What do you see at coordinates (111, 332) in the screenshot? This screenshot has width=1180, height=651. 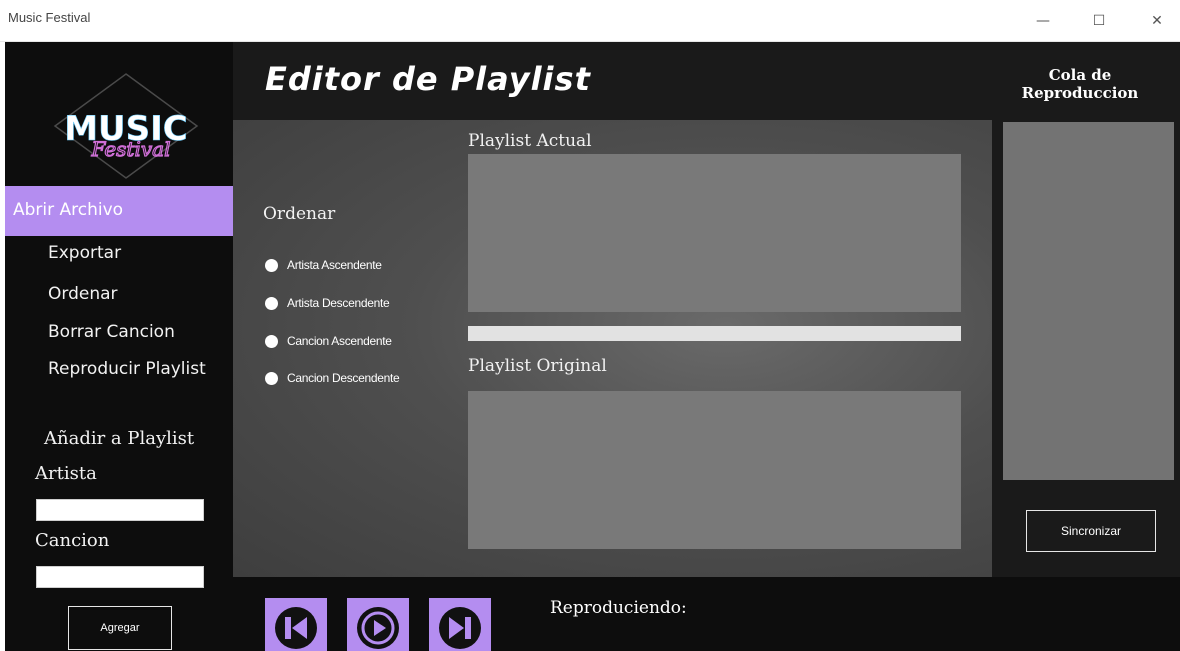 I see `menu-item-borrar-cancion: Borrar Cancion` at bounding box center [111, 332].